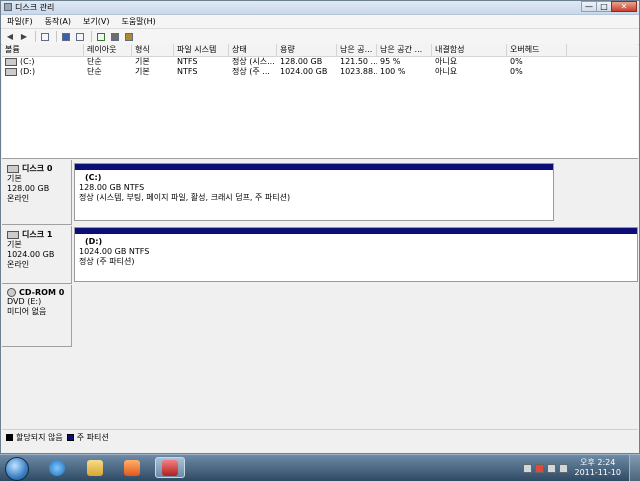 The image size is (640, 481). I want to click on disk-0-label: 디스크 0 기본 128.00 GB 온라인, so click(37, 192).